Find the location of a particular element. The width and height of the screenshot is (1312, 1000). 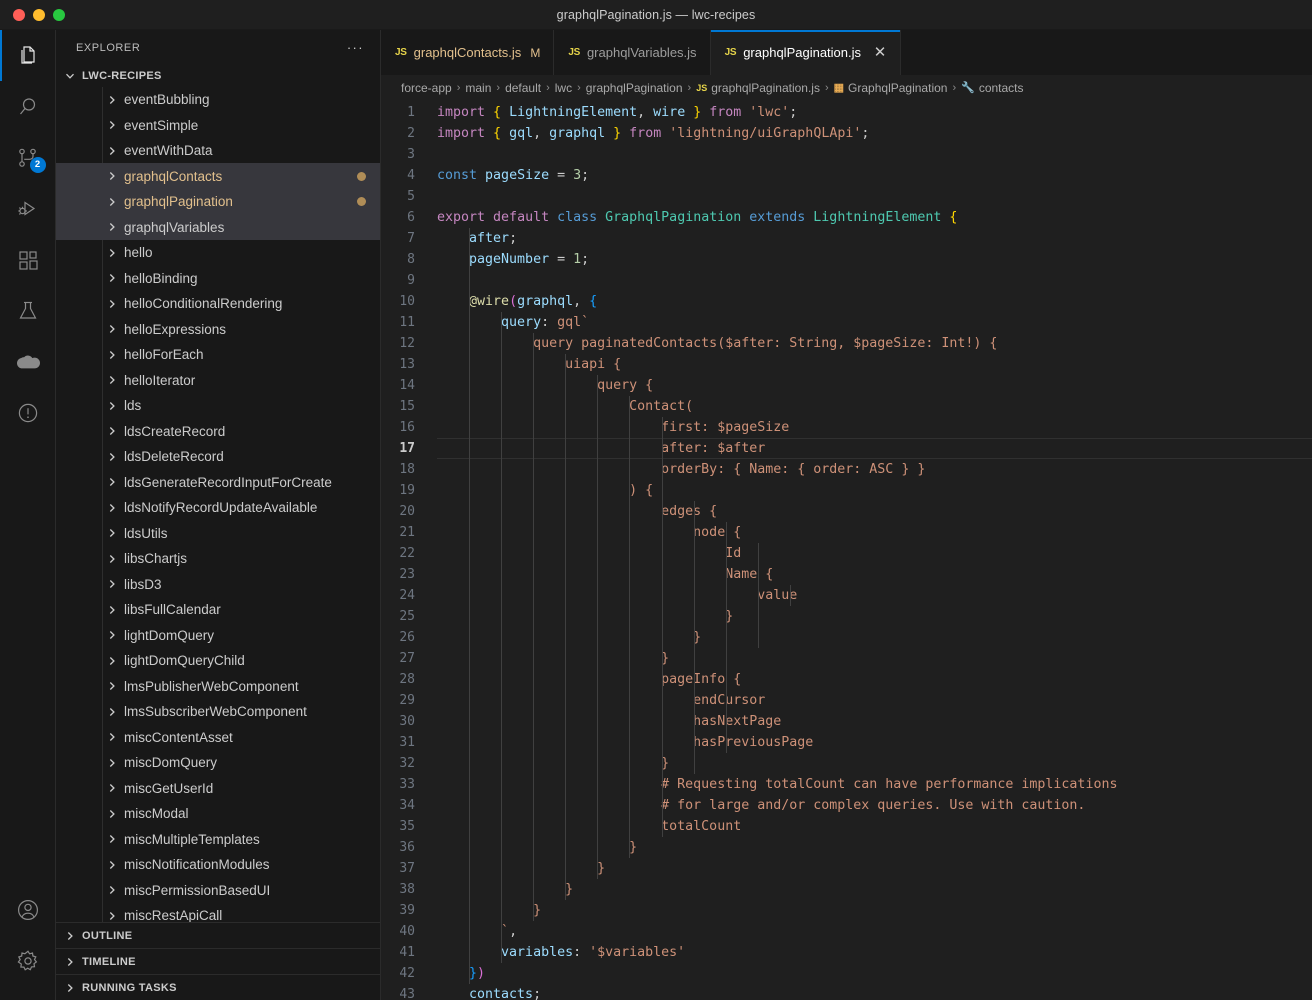

code-line-41: 41 variables: '$variables' is located at coordinates (846, 952).